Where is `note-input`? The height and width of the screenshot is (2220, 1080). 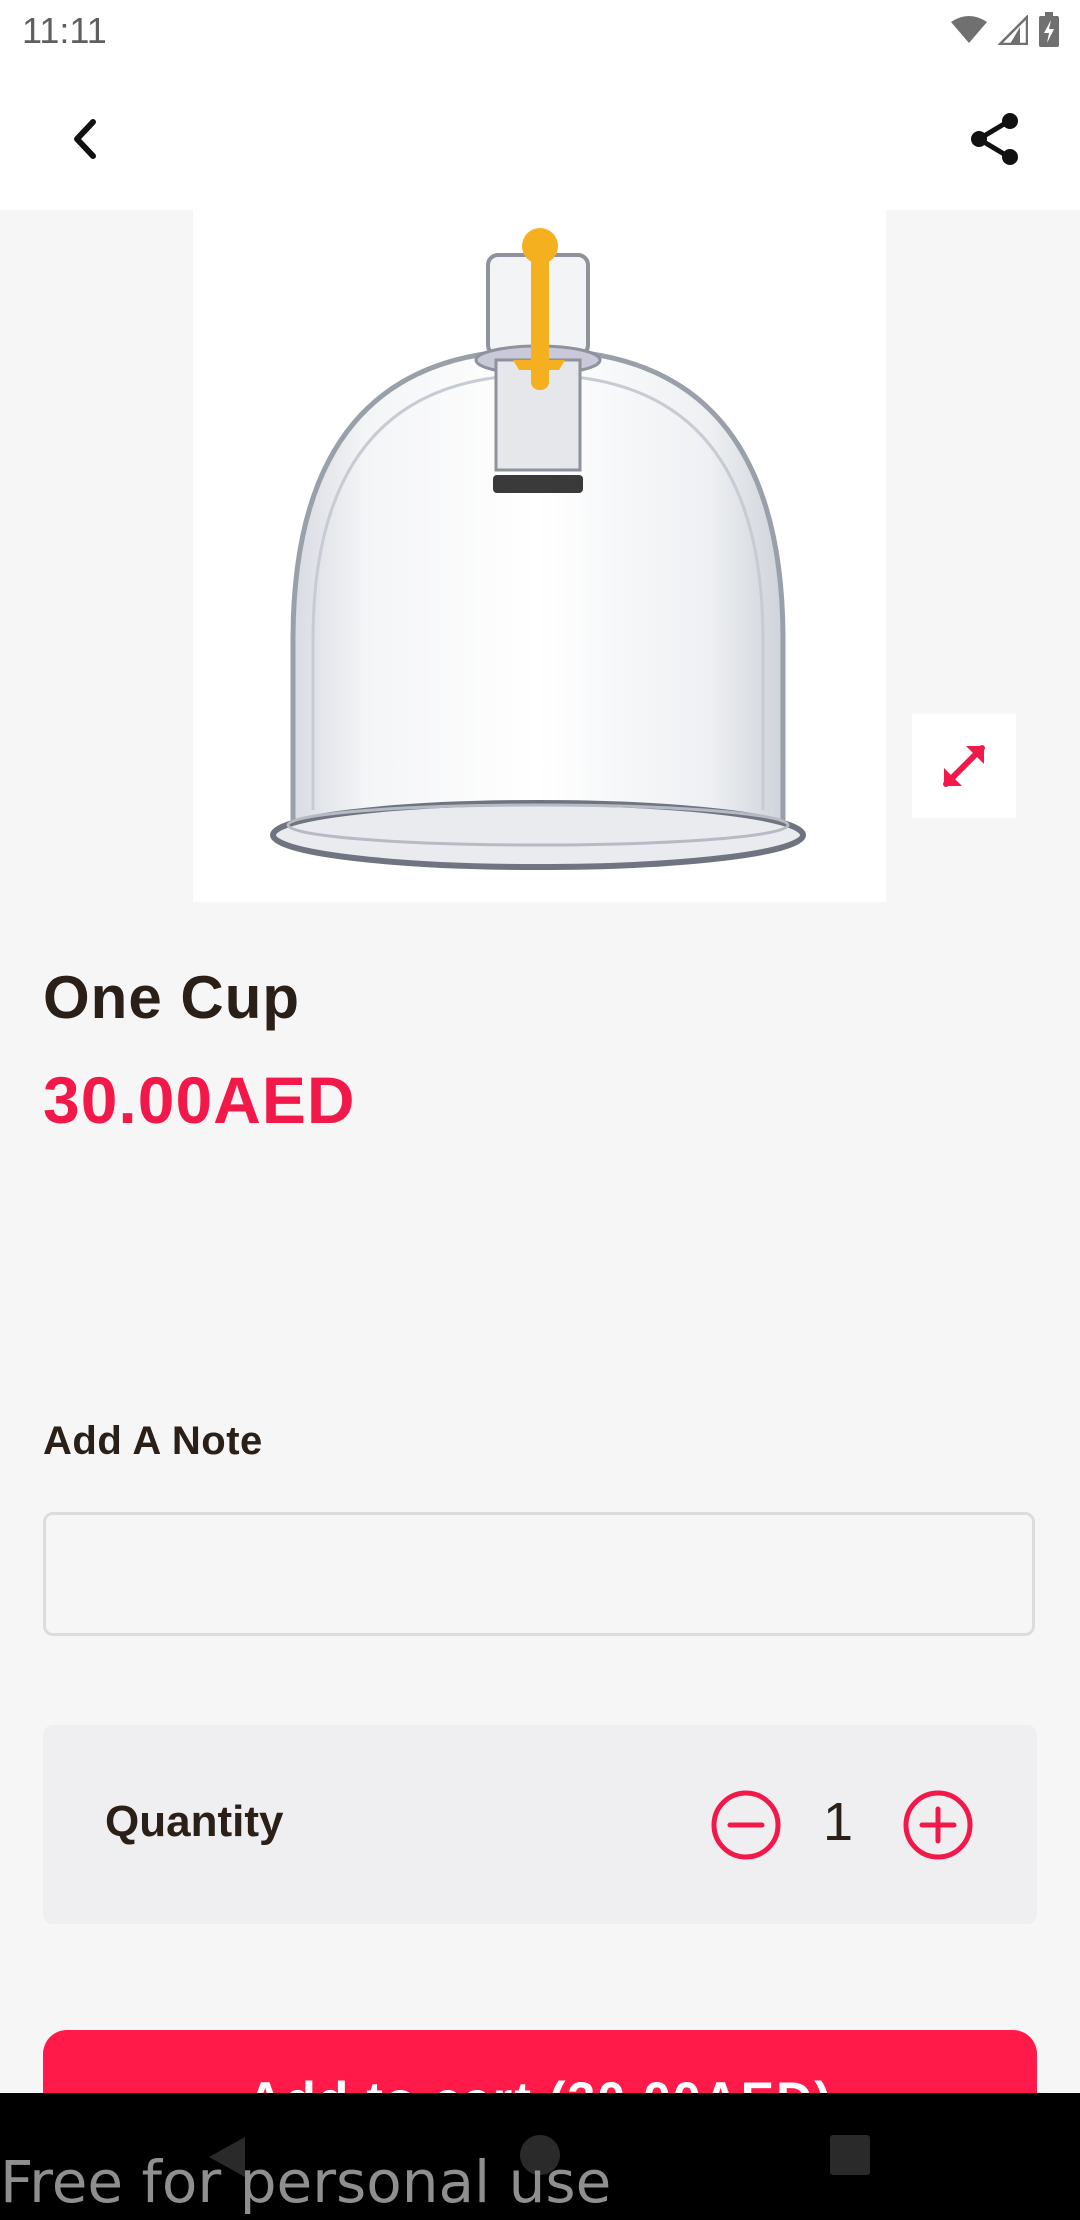 note-input is located at coordinates (539, 1574).